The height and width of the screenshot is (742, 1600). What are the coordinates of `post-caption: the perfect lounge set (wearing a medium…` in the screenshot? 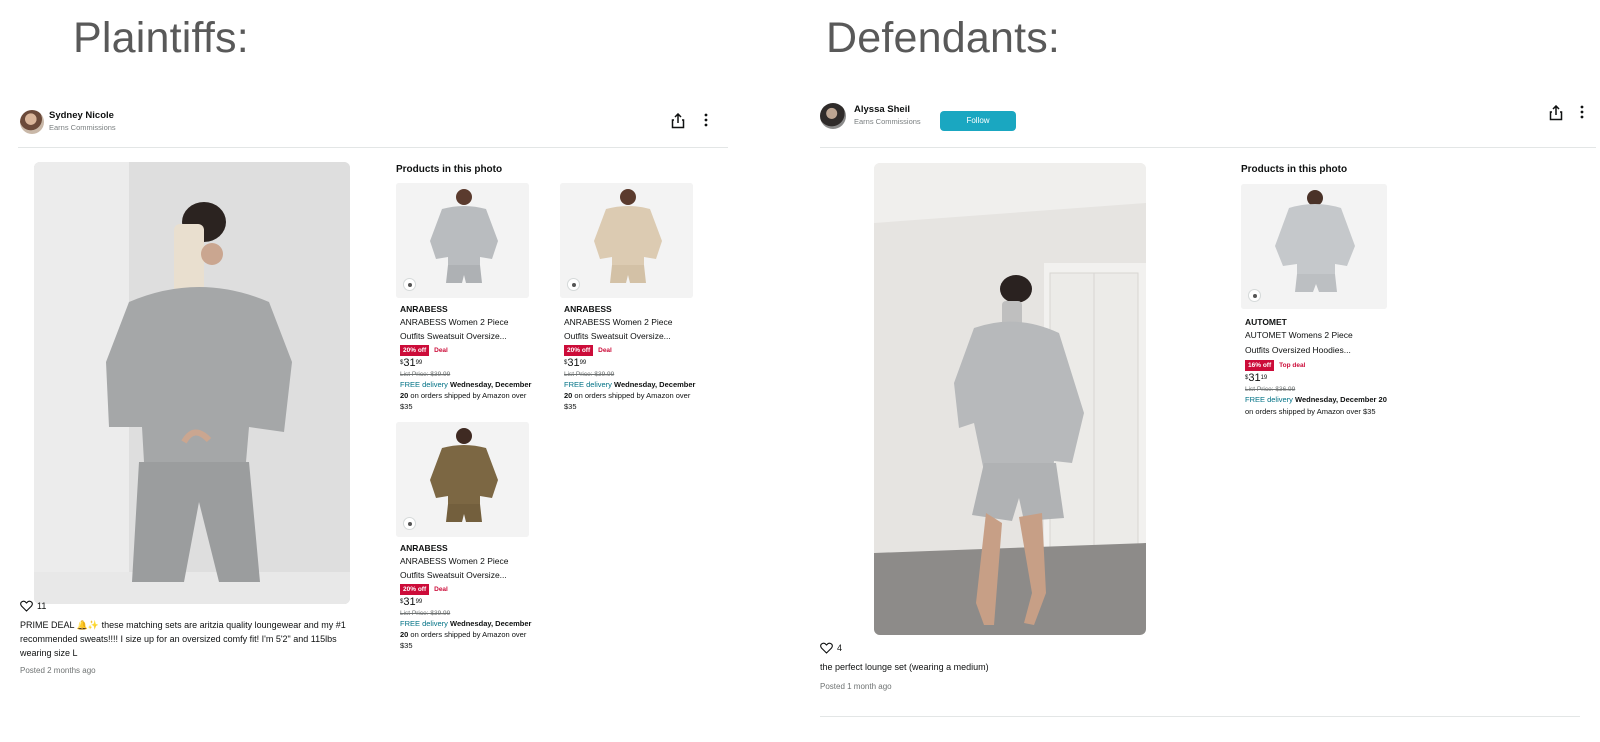 It's located at (904, 667).